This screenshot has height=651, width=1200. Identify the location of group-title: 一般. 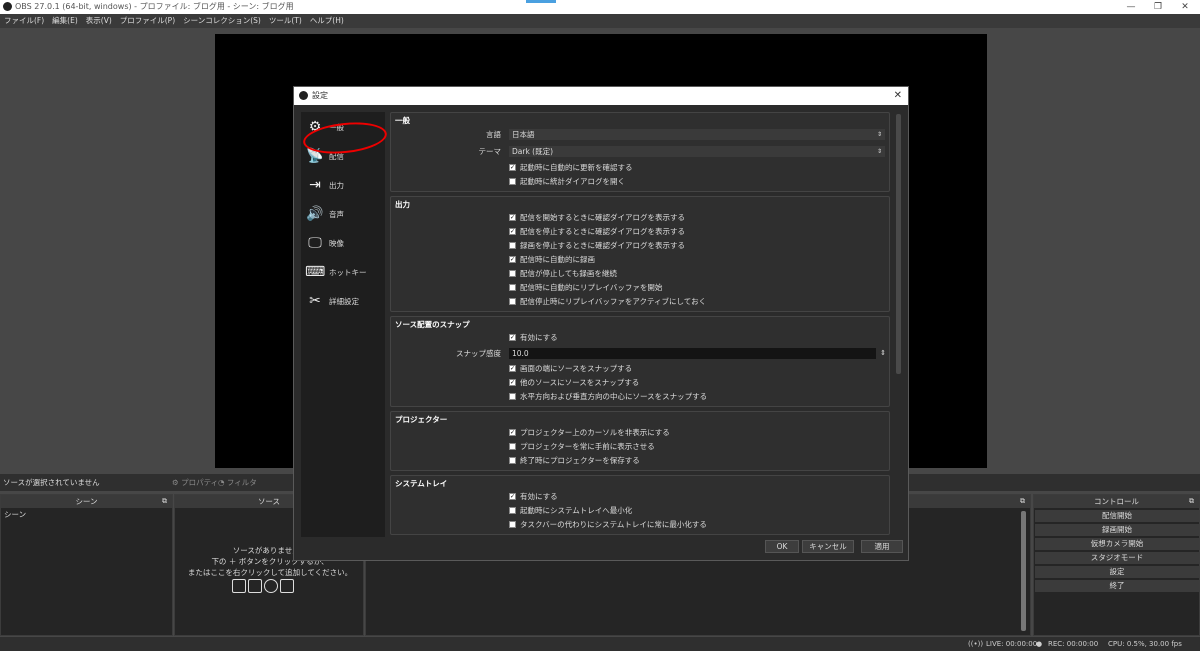
(402, 120).